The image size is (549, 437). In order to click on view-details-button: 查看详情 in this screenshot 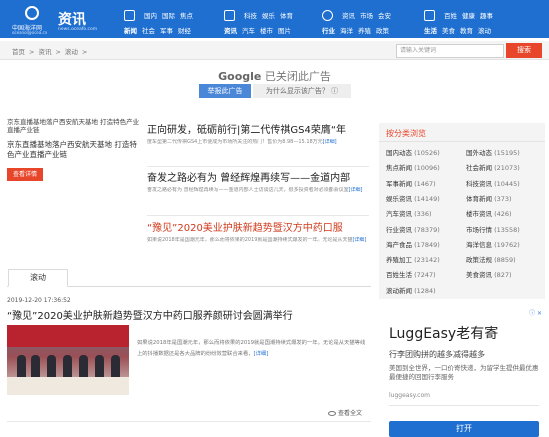, I will do `click(25, 174)`.